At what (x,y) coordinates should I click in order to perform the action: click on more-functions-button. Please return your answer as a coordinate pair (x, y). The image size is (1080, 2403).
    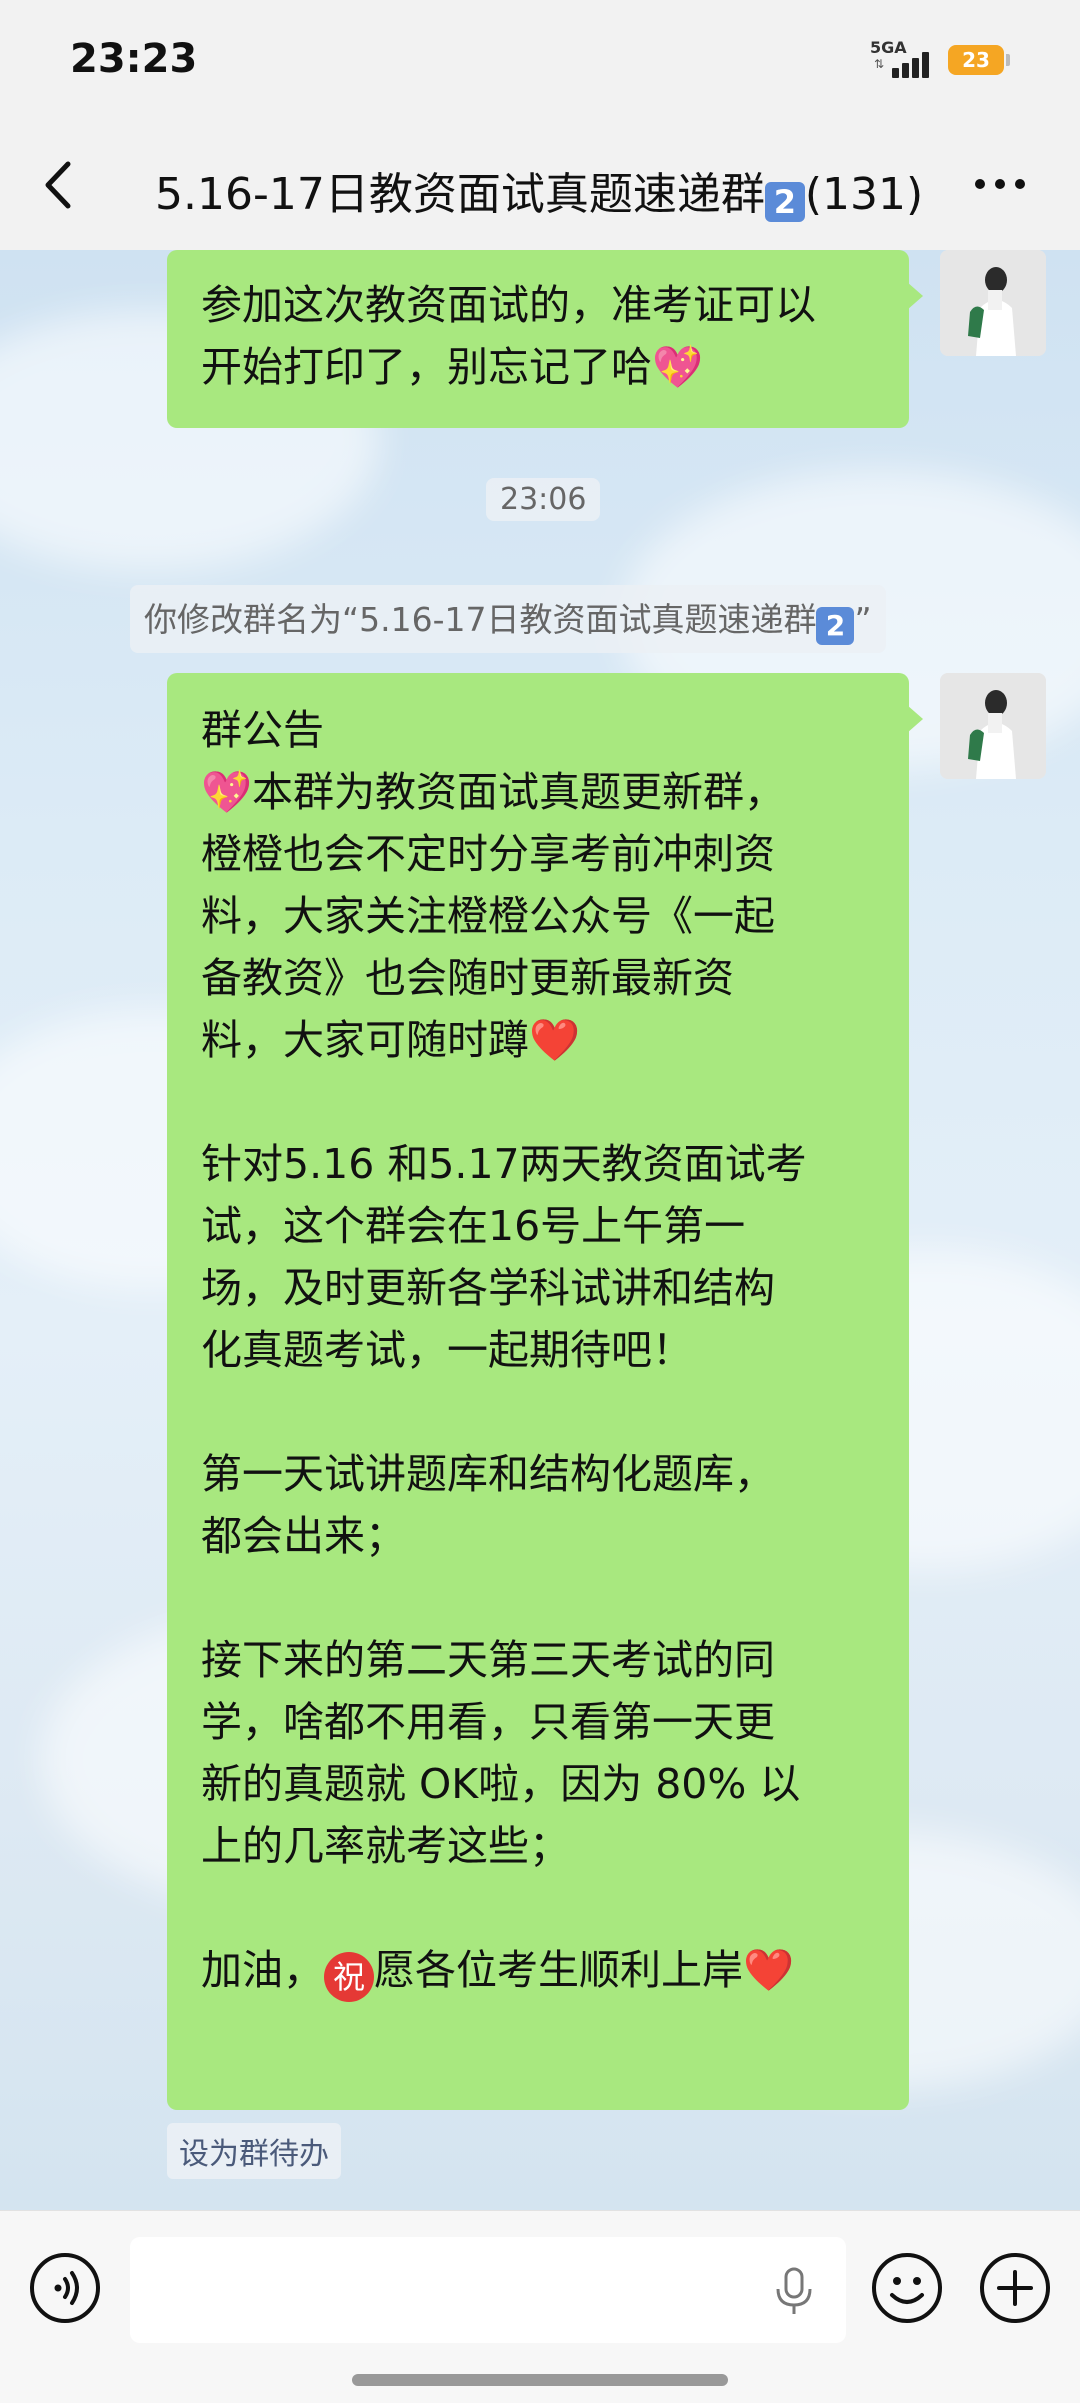
    Looking at the image, I should click on (1015, 2288).